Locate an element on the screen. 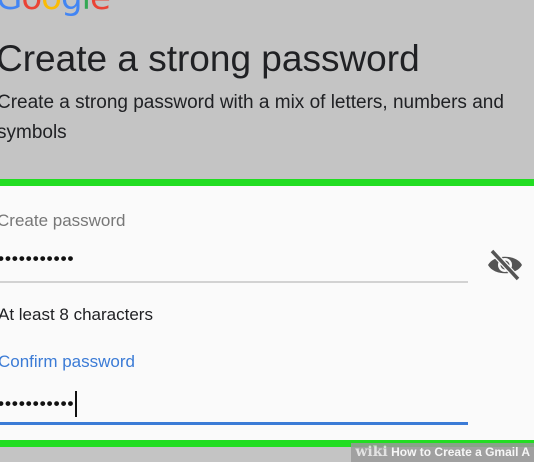  confirm-password-underline is located at coordinates (234, 423).